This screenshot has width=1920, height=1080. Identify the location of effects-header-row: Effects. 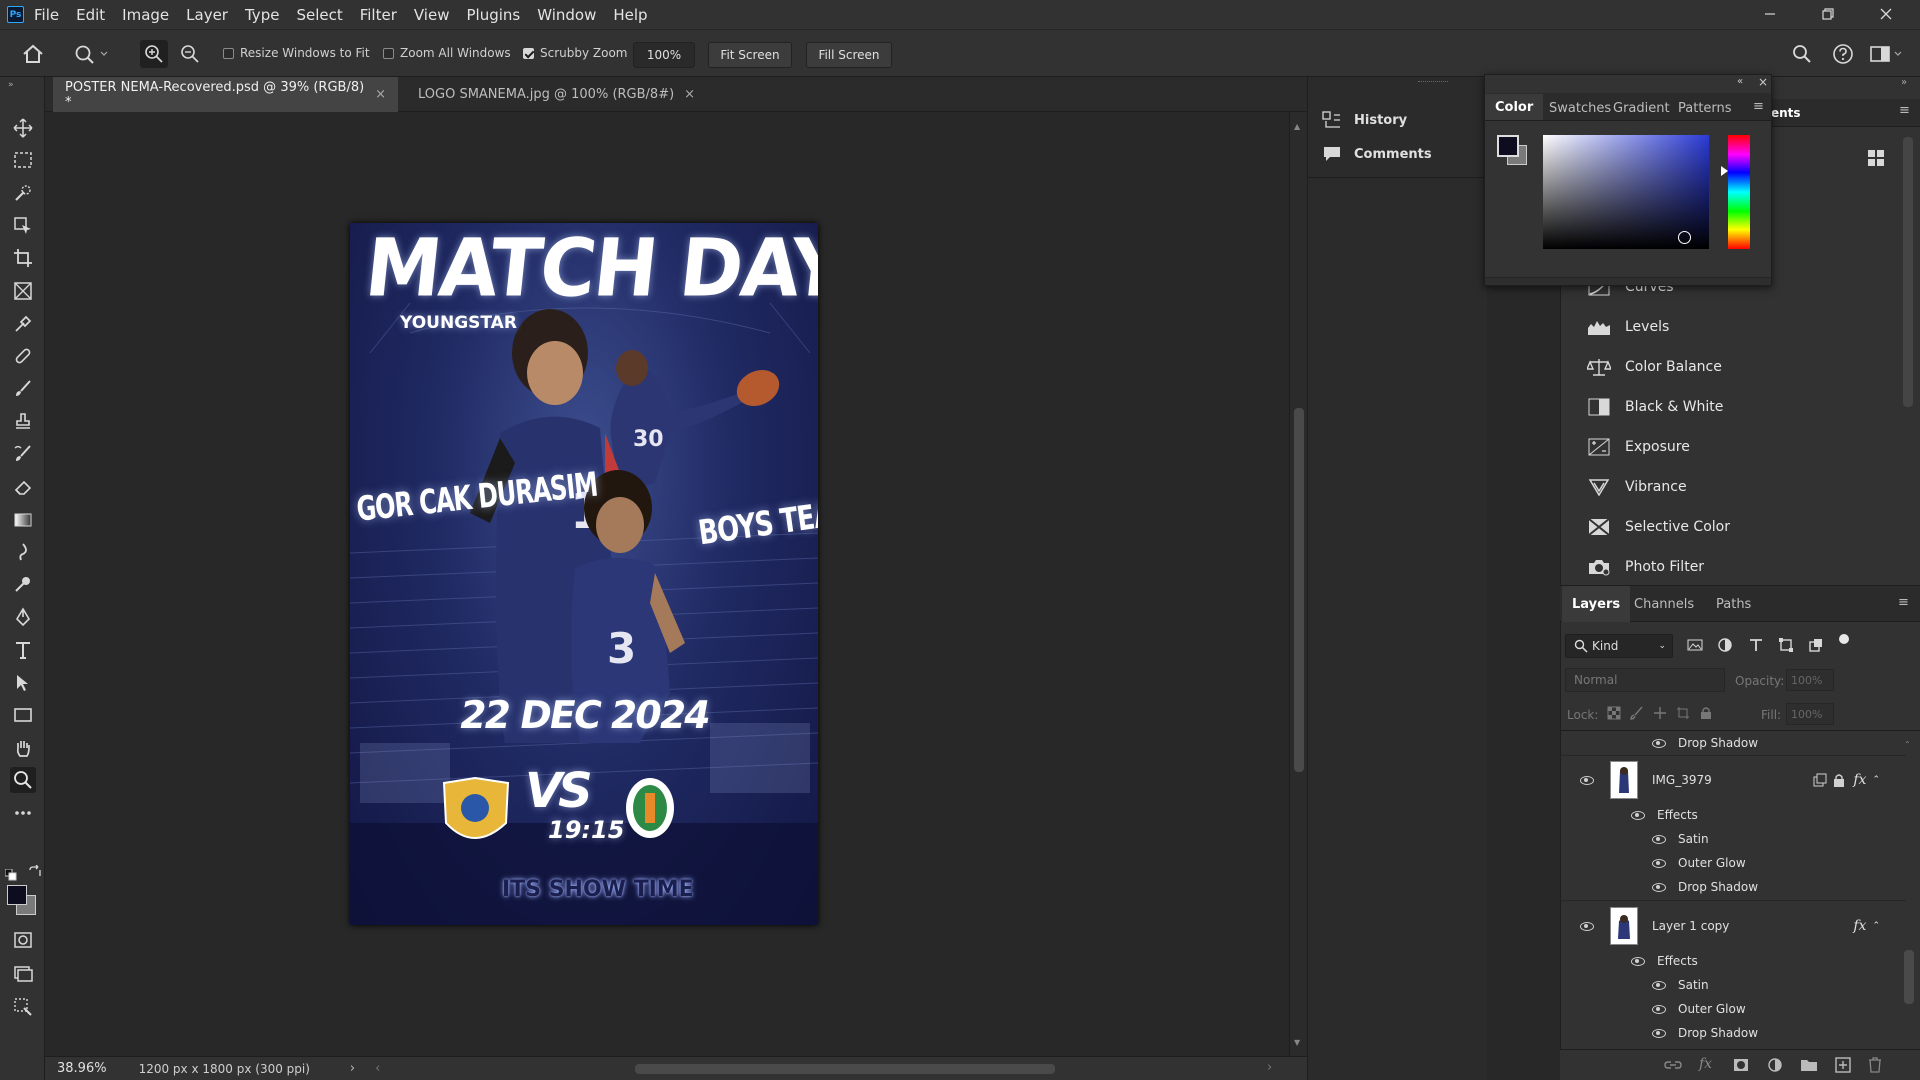
(1730, 815).